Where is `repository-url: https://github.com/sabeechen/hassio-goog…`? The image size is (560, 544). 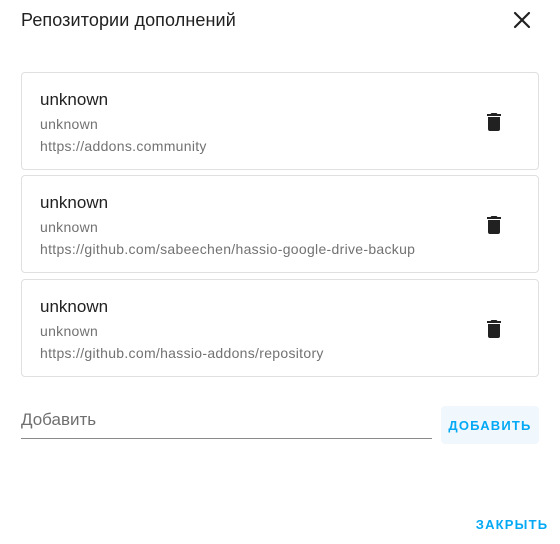 repository-url: https://github.com/sabeechen/hassio-goog… is located at coordinates (228, 249).